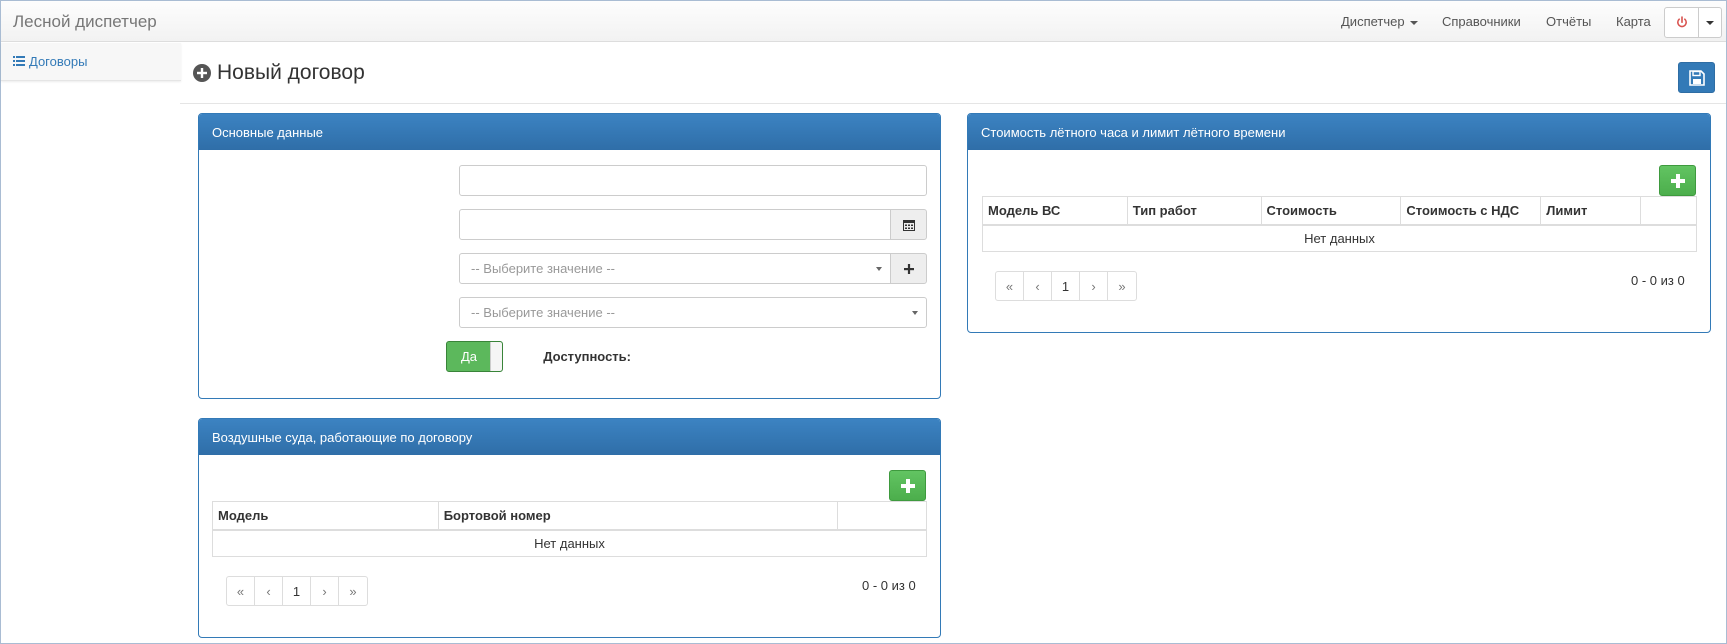 The height and width of the screenshot is (644, 1727). I want to click on availability-toggle: Да, so click(474, 356).